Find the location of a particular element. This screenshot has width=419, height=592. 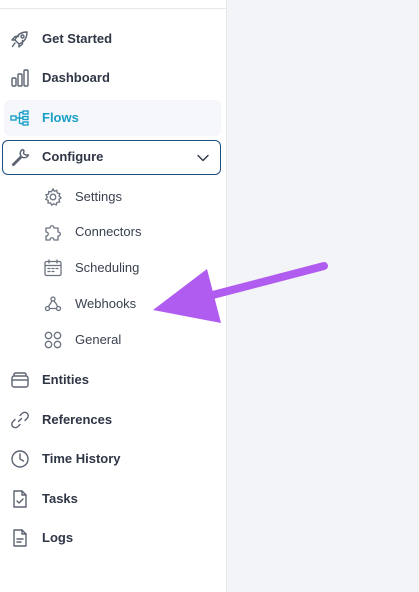

nav-label-tasks: Tasks is located at coordinates (60, 498).